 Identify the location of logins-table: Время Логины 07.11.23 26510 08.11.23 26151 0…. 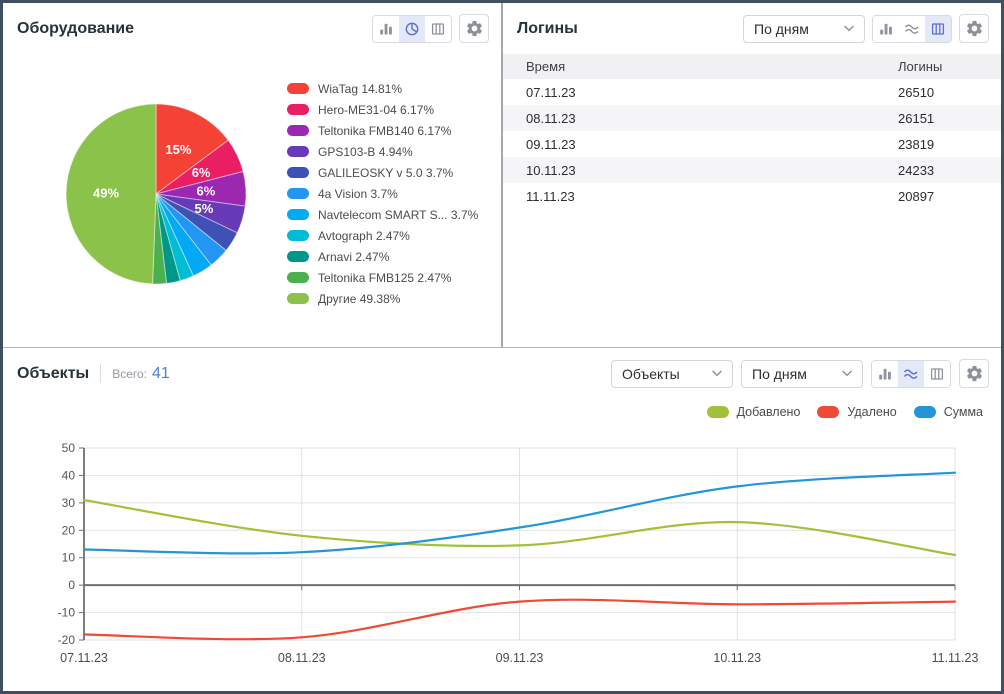
(752, 131).